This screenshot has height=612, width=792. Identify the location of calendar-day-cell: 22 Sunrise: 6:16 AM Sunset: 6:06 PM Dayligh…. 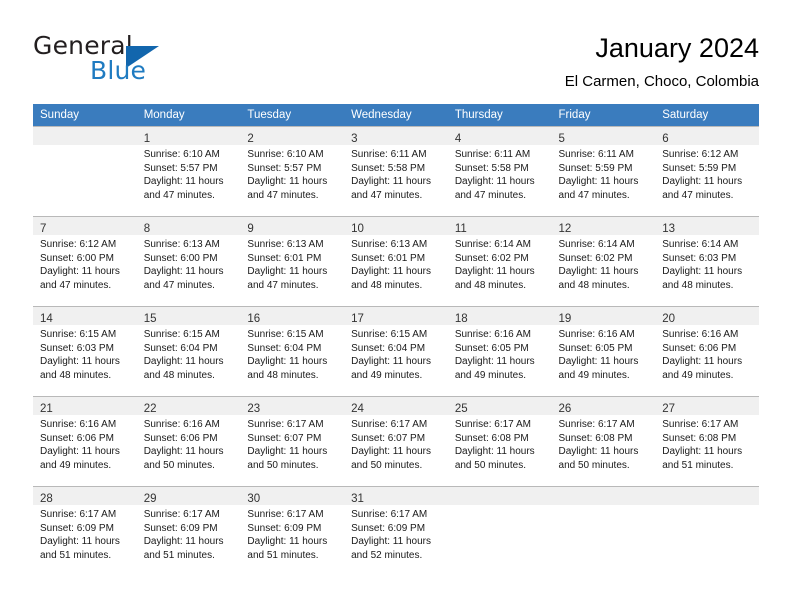
(188, 441).